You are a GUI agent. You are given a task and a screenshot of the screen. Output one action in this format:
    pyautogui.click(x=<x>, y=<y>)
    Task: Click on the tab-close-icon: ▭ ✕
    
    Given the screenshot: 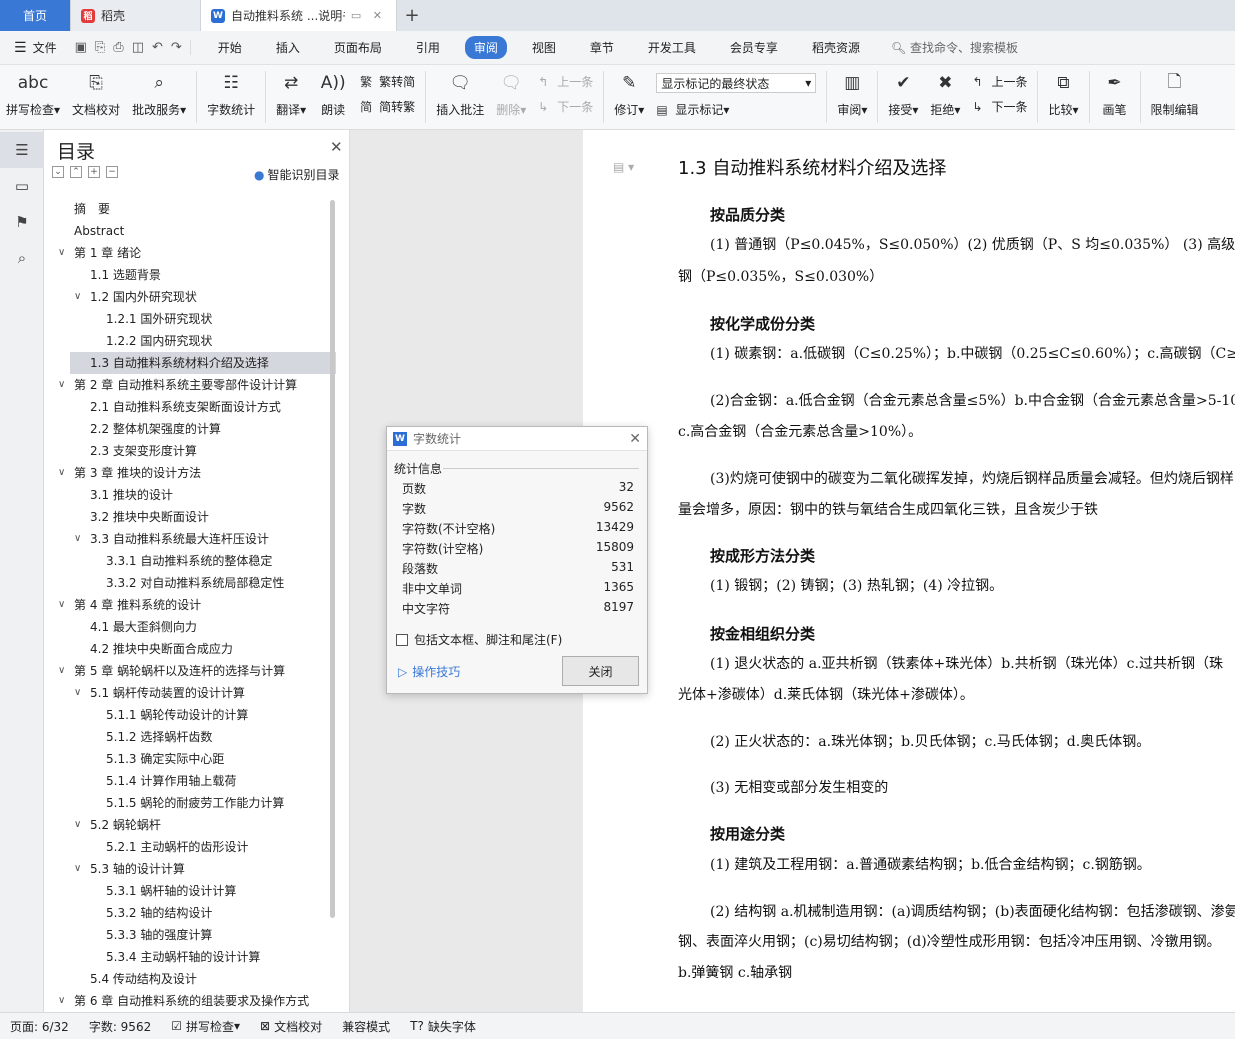 What is the action you would take?
    pyautogui.click(x=368, y=15)
    